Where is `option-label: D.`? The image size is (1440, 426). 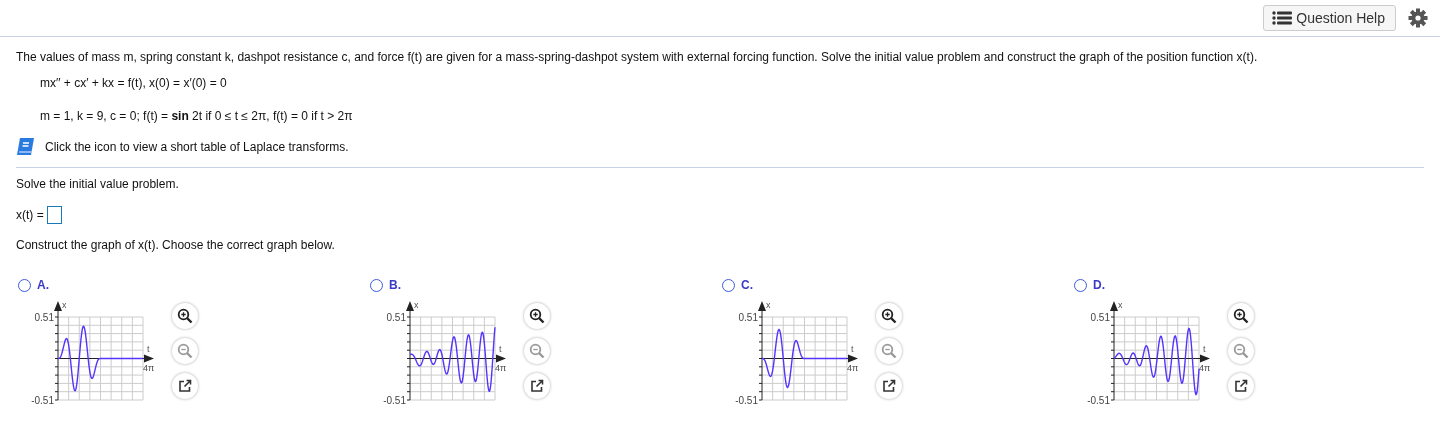 option-label: D. is located at coordinates (1099, 285).